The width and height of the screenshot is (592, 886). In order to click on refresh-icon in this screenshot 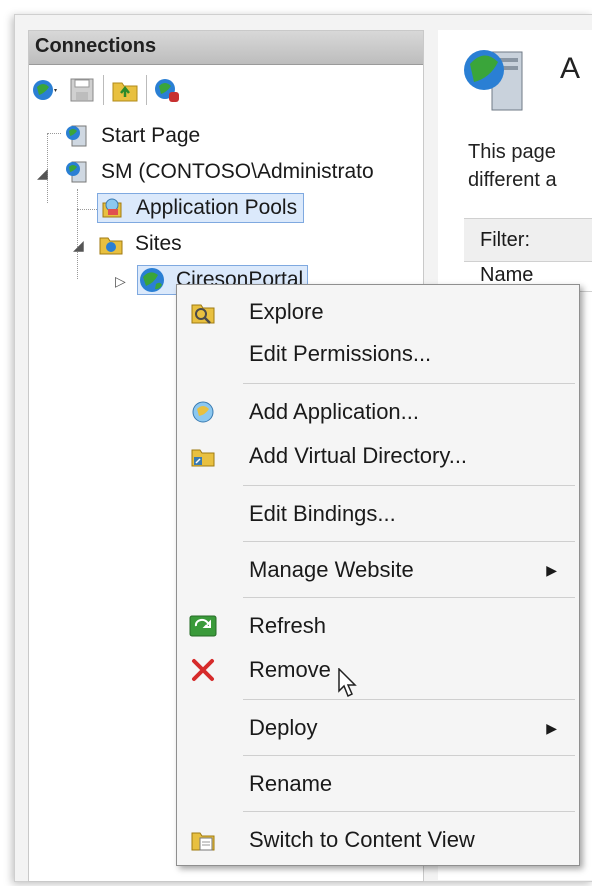, I will do `click(203, 626)`.